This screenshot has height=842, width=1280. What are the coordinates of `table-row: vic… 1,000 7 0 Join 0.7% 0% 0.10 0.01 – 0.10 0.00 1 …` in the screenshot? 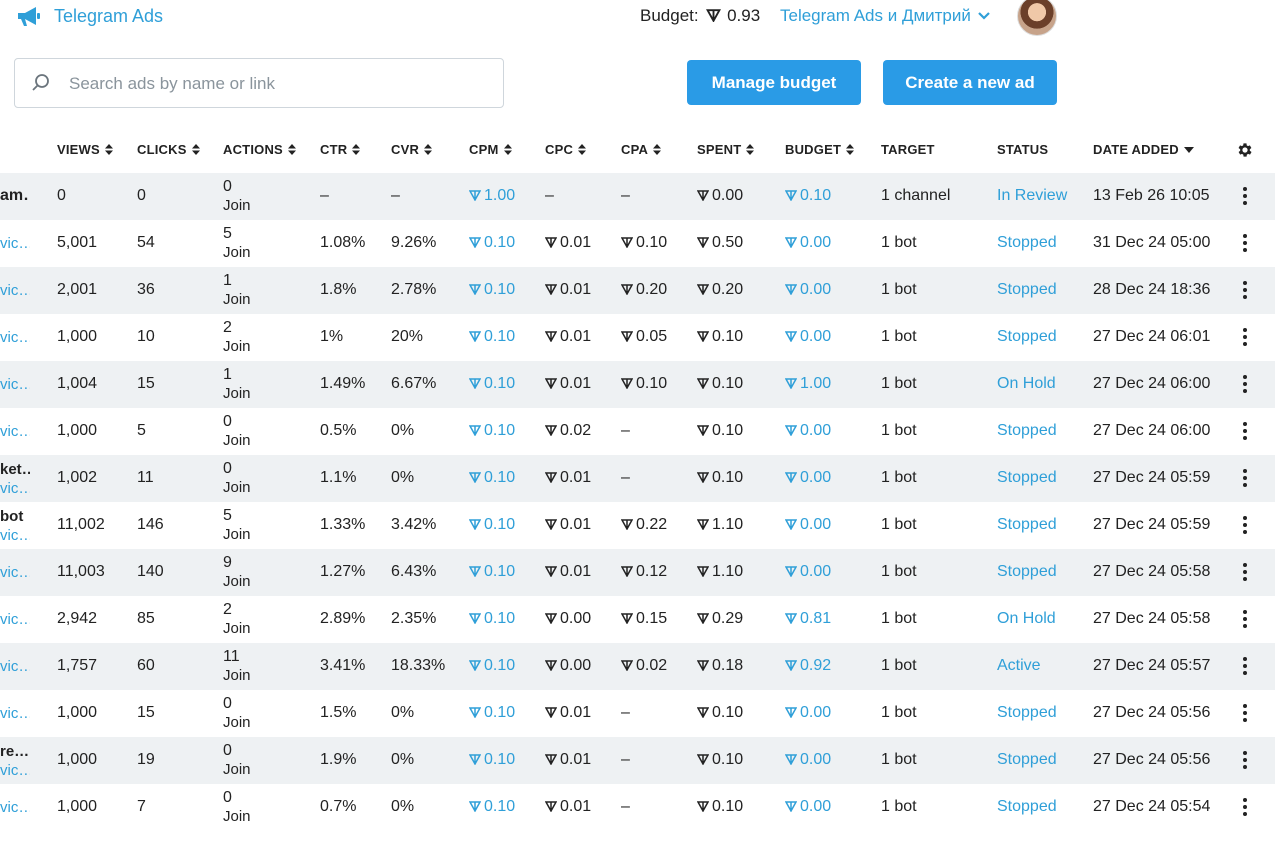 It's located at (637, 807).